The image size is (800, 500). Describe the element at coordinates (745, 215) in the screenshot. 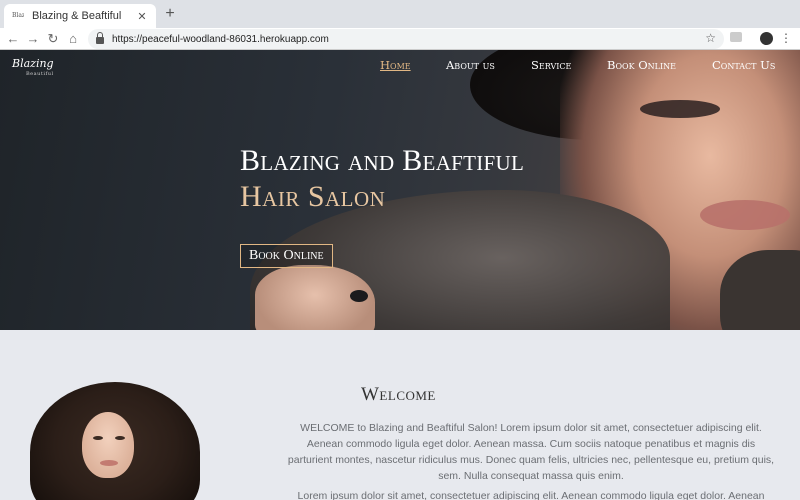

I see `hero-image-lips` at that location.